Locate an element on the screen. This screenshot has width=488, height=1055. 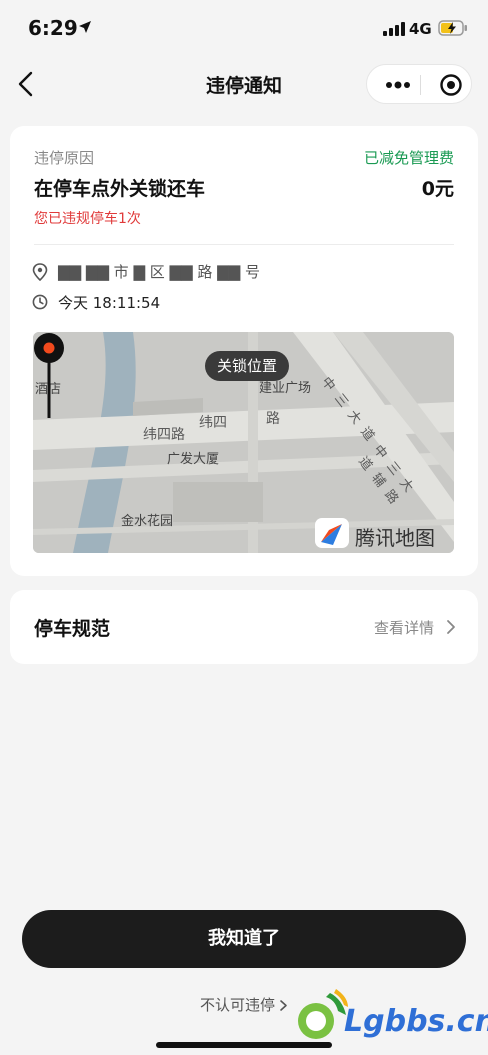
location-arrow-icon is located at coordinates (85, 27).